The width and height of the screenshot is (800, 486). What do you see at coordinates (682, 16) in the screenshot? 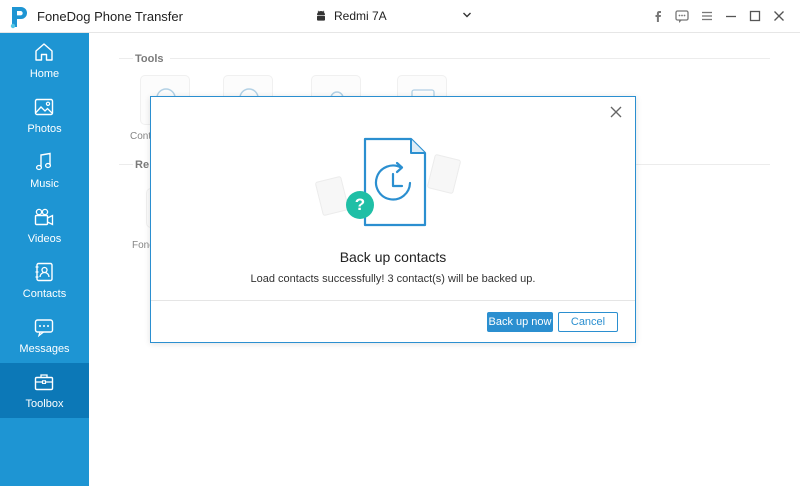
I see `feedback-icon` at bounding box center [682, 16].